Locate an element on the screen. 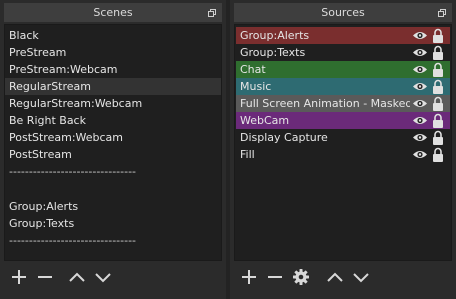 The height and width of the screenshot is (299, 456). scene-item-label: Group:Alerts is located at coordinates (44, 206).